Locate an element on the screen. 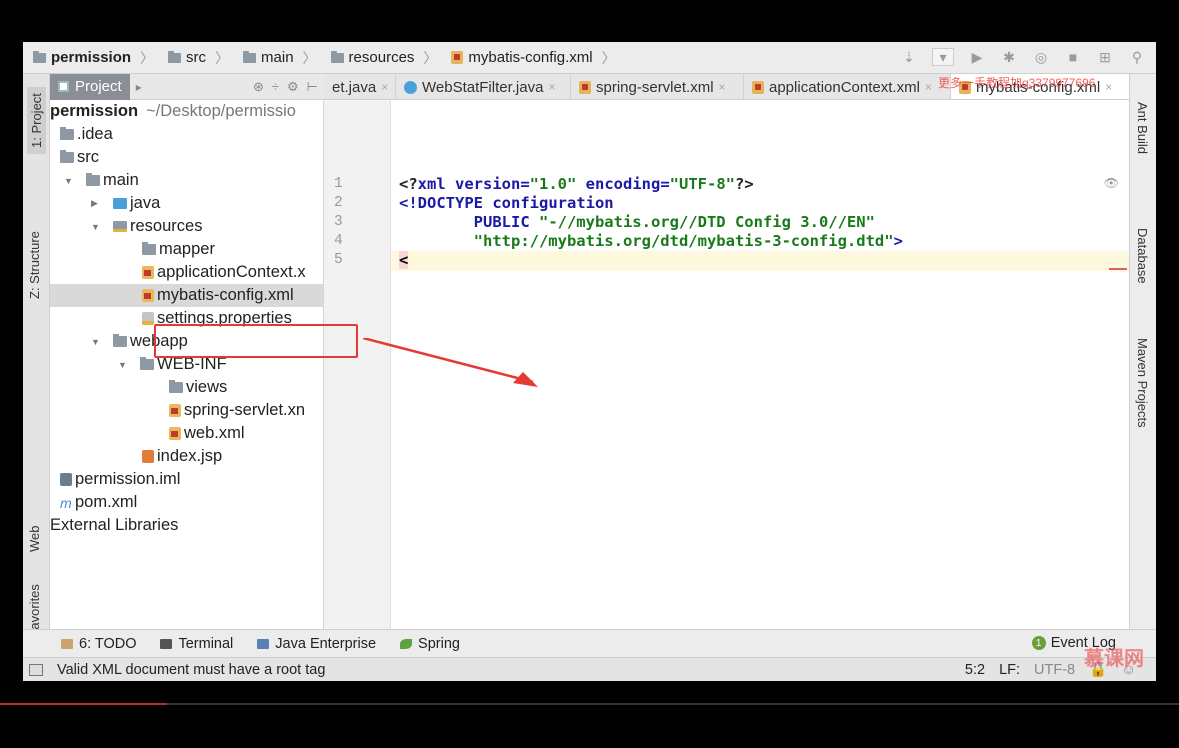 Image resolution: width=1179 pixels, height=748 pixels. search-icon: ⚲ is located at coordinates (1137, 57).